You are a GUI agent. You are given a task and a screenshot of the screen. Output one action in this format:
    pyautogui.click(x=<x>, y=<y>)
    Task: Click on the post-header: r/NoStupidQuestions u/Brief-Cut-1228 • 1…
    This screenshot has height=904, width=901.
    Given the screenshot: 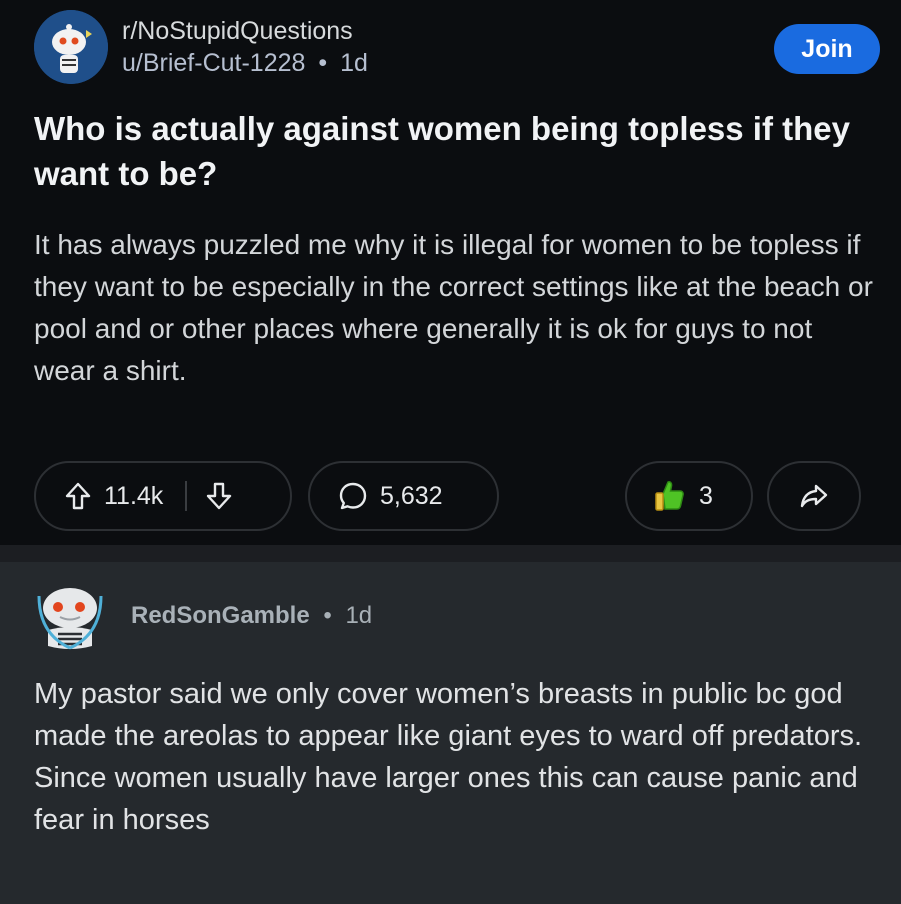 What is the action you would take?
    pyautogui.click(x=201, y=47)
    